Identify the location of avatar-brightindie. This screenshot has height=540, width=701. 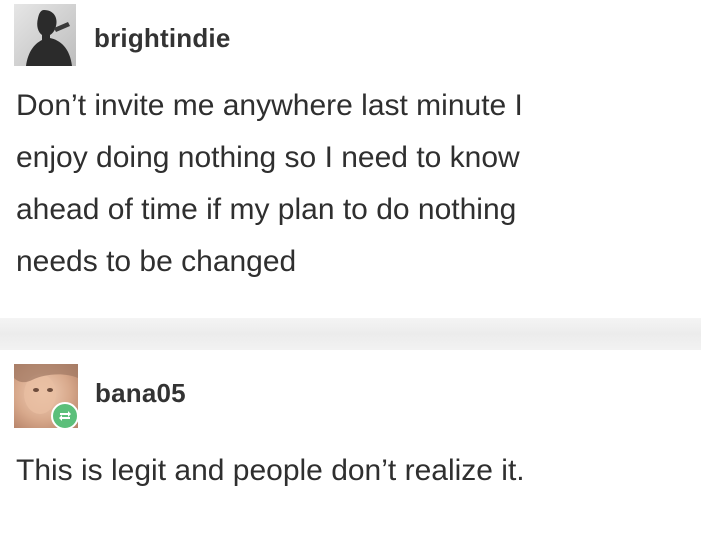
(45, 35).